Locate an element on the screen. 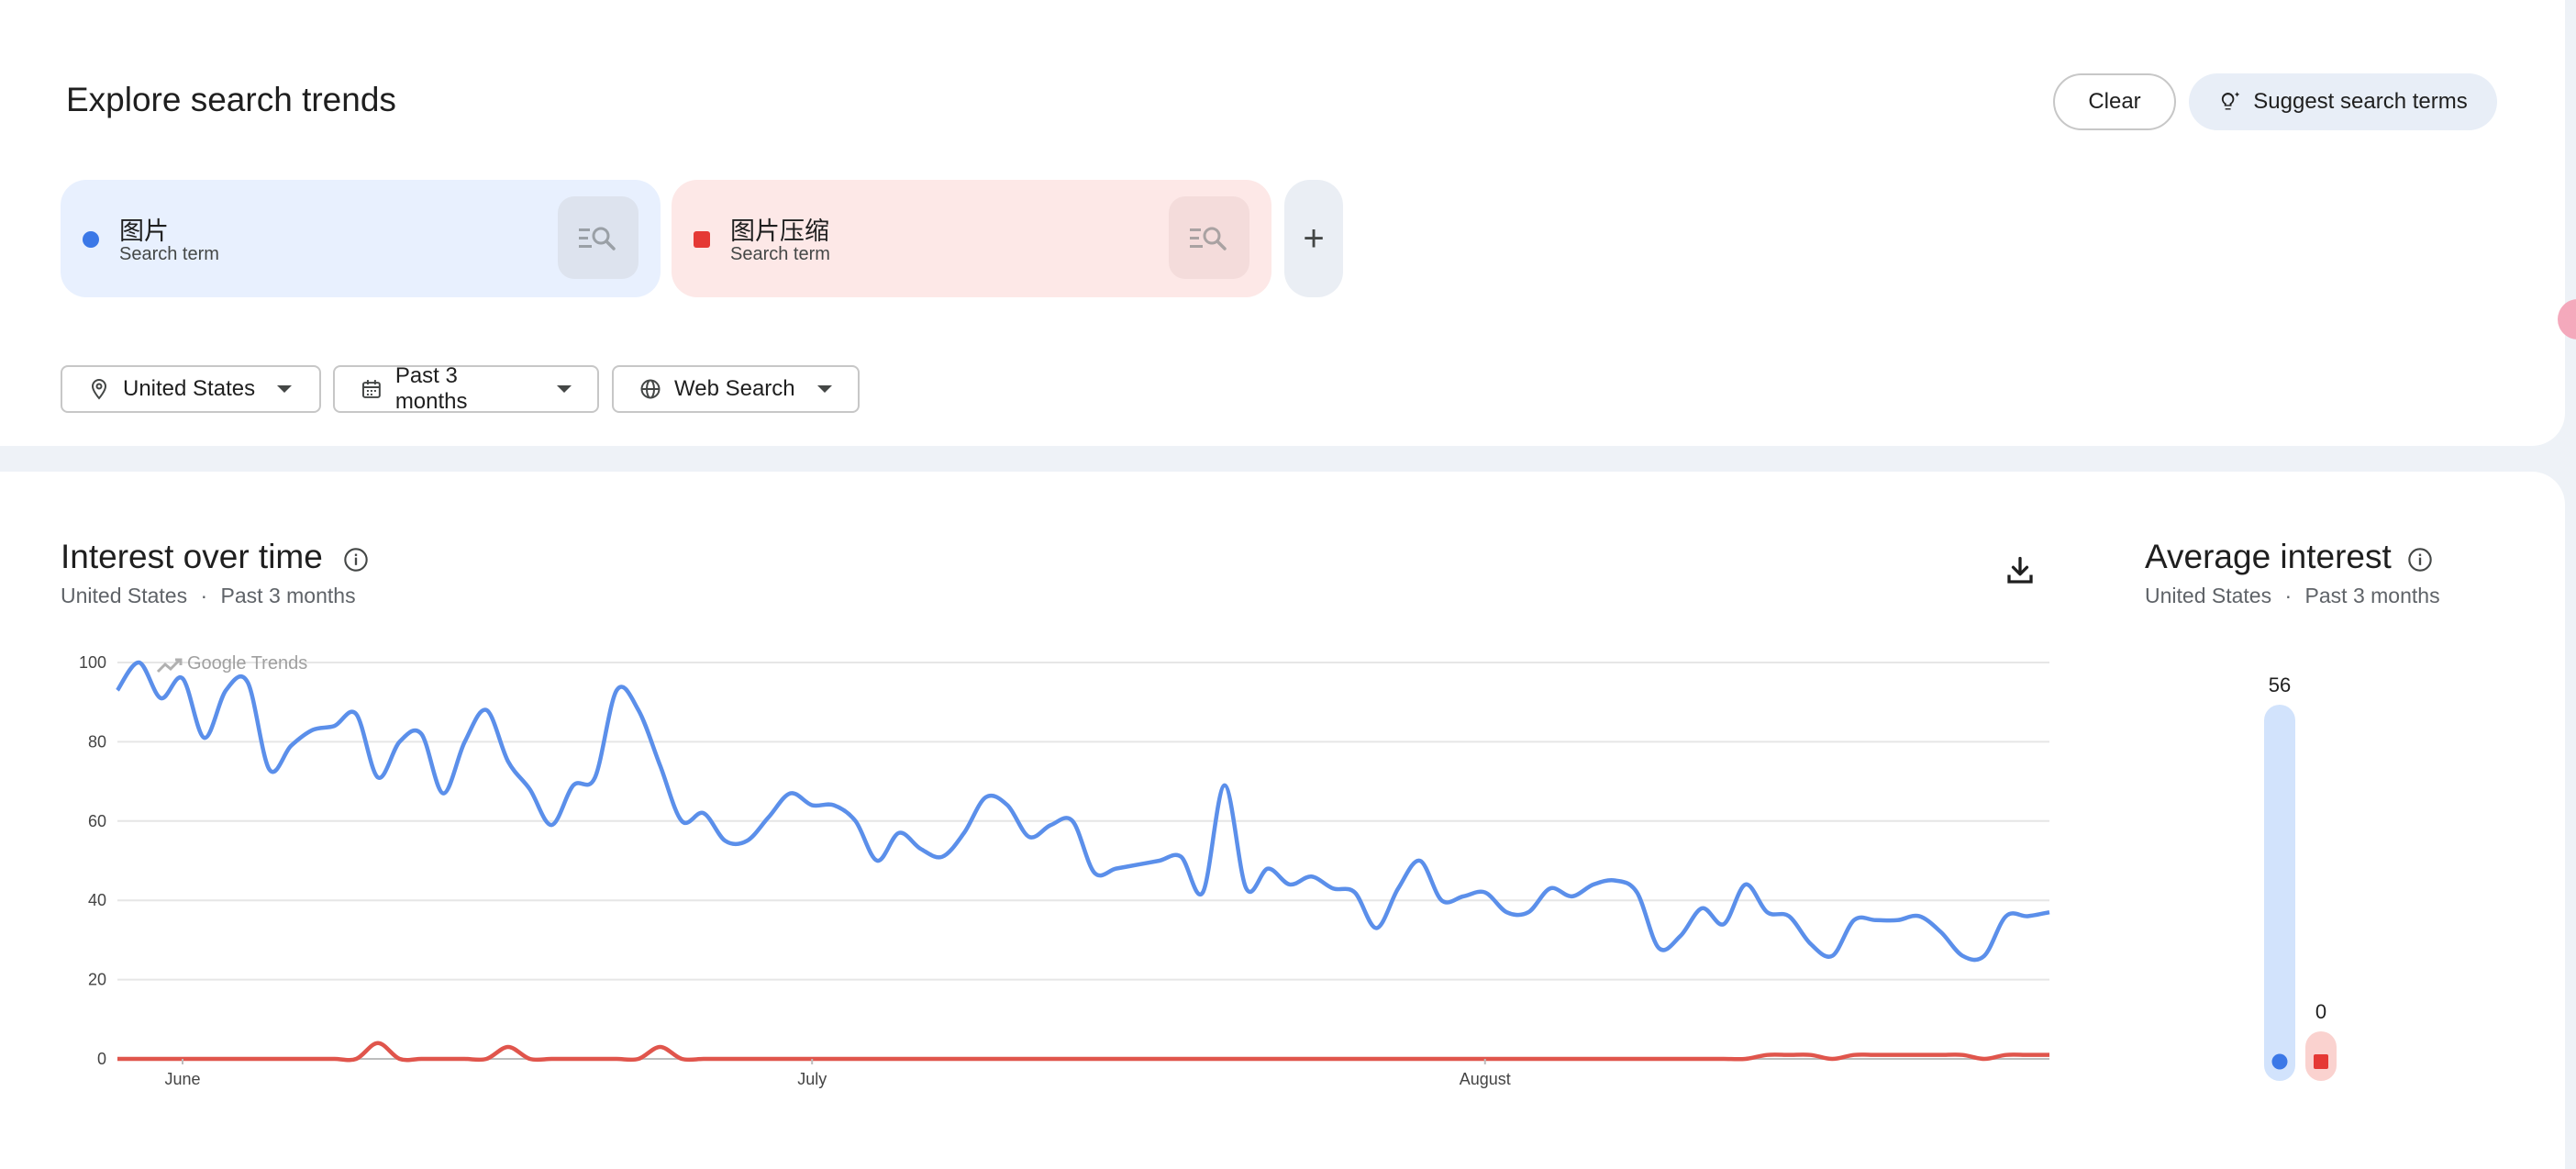 This screenshot has height=1169, width=2576. term-1-type: Search term is located at coordinates (169, 254).